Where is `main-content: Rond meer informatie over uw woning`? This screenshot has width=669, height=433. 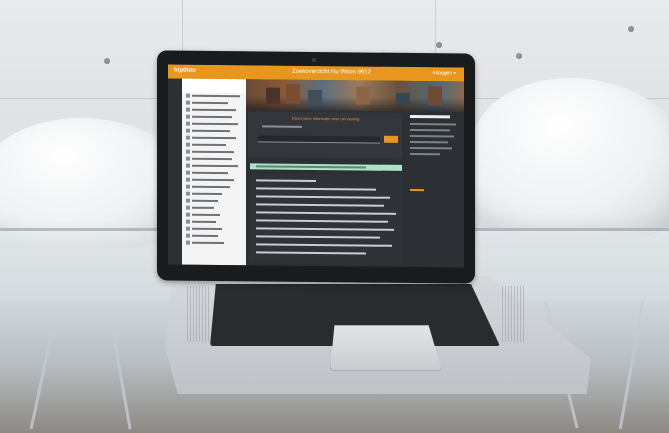
main-content: Rond meer informatie over uw woning is located at coordinates (325, 189).